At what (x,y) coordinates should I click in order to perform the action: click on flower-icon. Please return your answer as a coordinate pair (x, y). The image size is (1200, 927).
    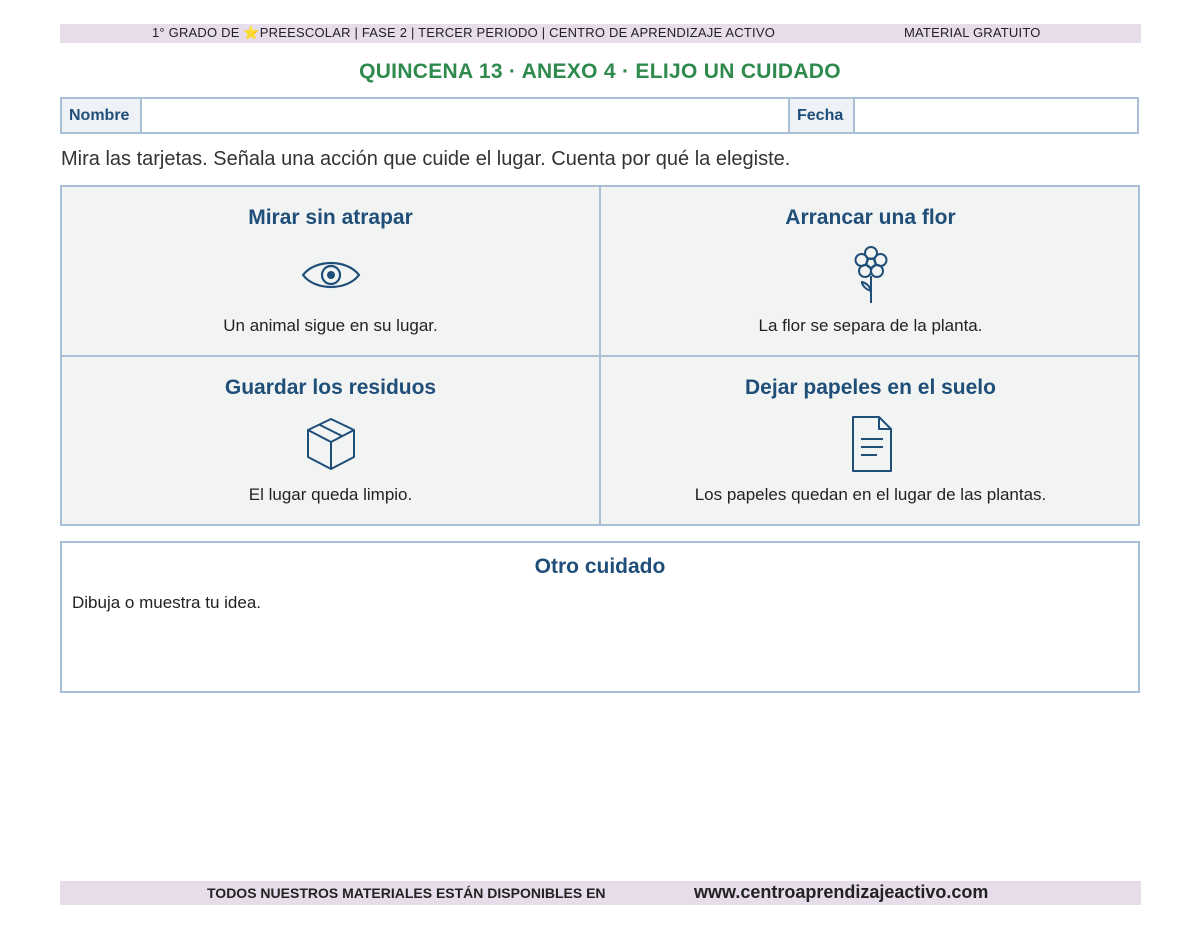
    Looking at the image, I should click on (870, 274).